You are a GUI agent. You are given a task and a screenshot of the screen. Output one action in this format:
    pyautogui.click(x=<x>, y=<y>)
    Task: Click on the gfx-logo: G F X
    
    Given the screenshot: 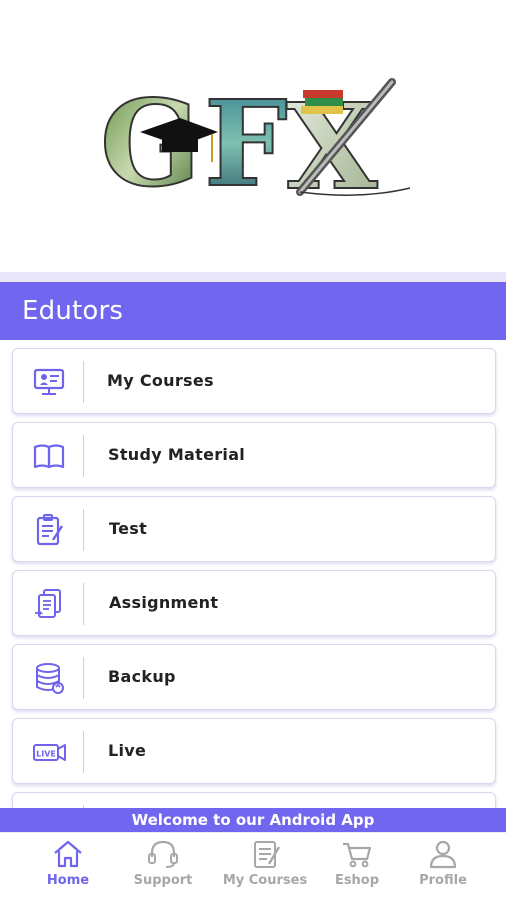 What is the action you would take?
    pyautogui.click(x=255, y=141)
    